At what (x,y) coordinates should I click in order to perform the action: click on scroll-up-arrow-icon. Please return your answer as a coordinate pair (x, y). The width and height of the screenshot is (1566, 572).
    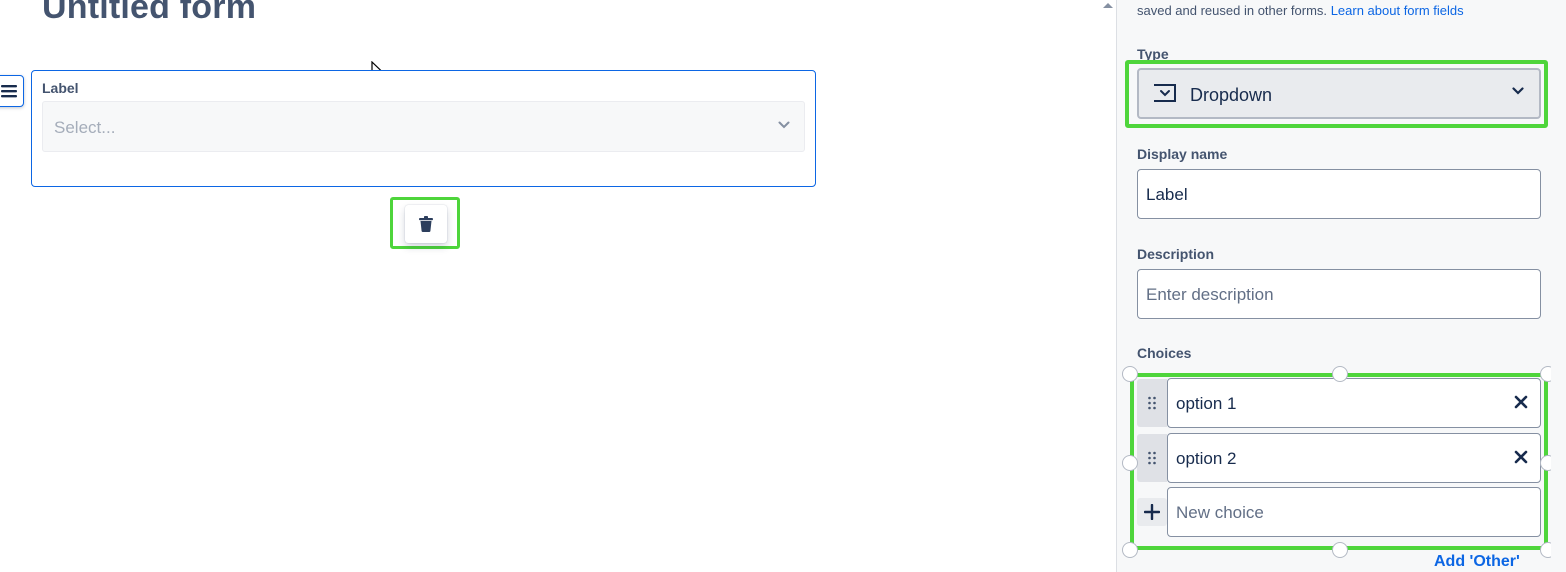
    Looking at the image, I should click on (1108, 5).